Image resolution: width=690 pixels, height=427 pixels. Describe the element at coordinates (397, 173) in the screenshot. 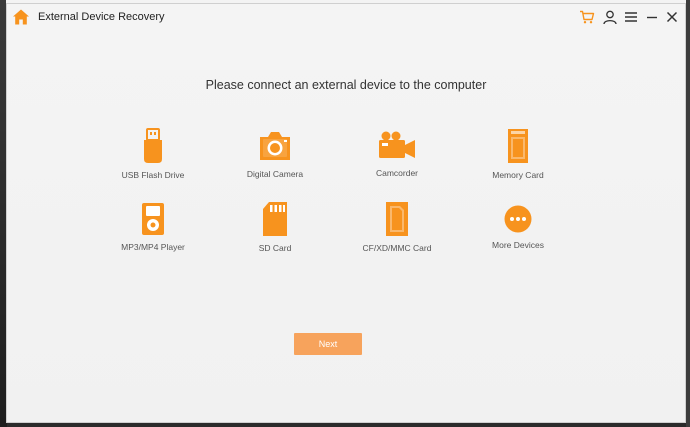

I see `device-label: Camcorder` at that location.